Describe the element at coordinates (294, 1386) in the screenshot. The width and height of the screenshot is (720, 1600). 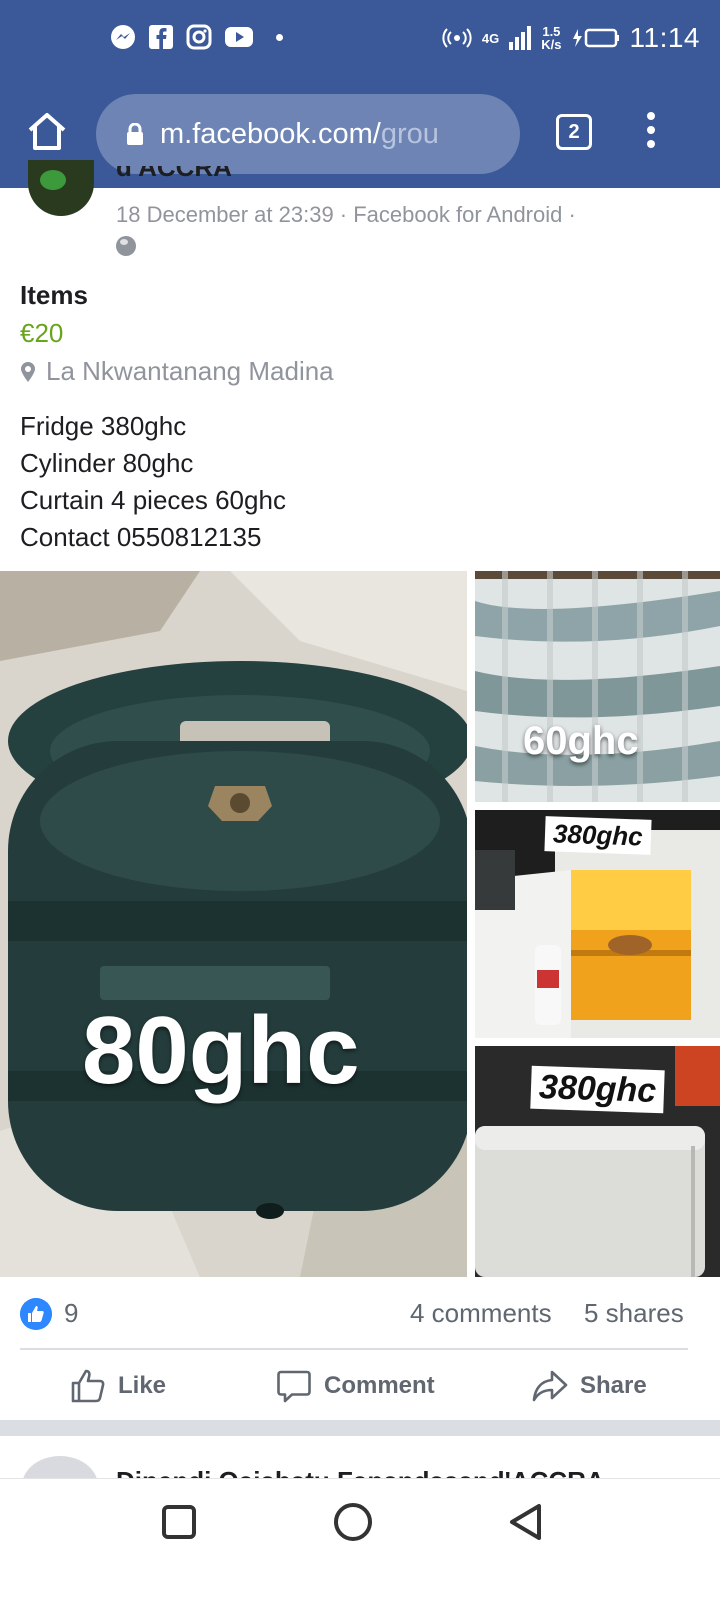
I see `comment-bubble-icon` at that location.